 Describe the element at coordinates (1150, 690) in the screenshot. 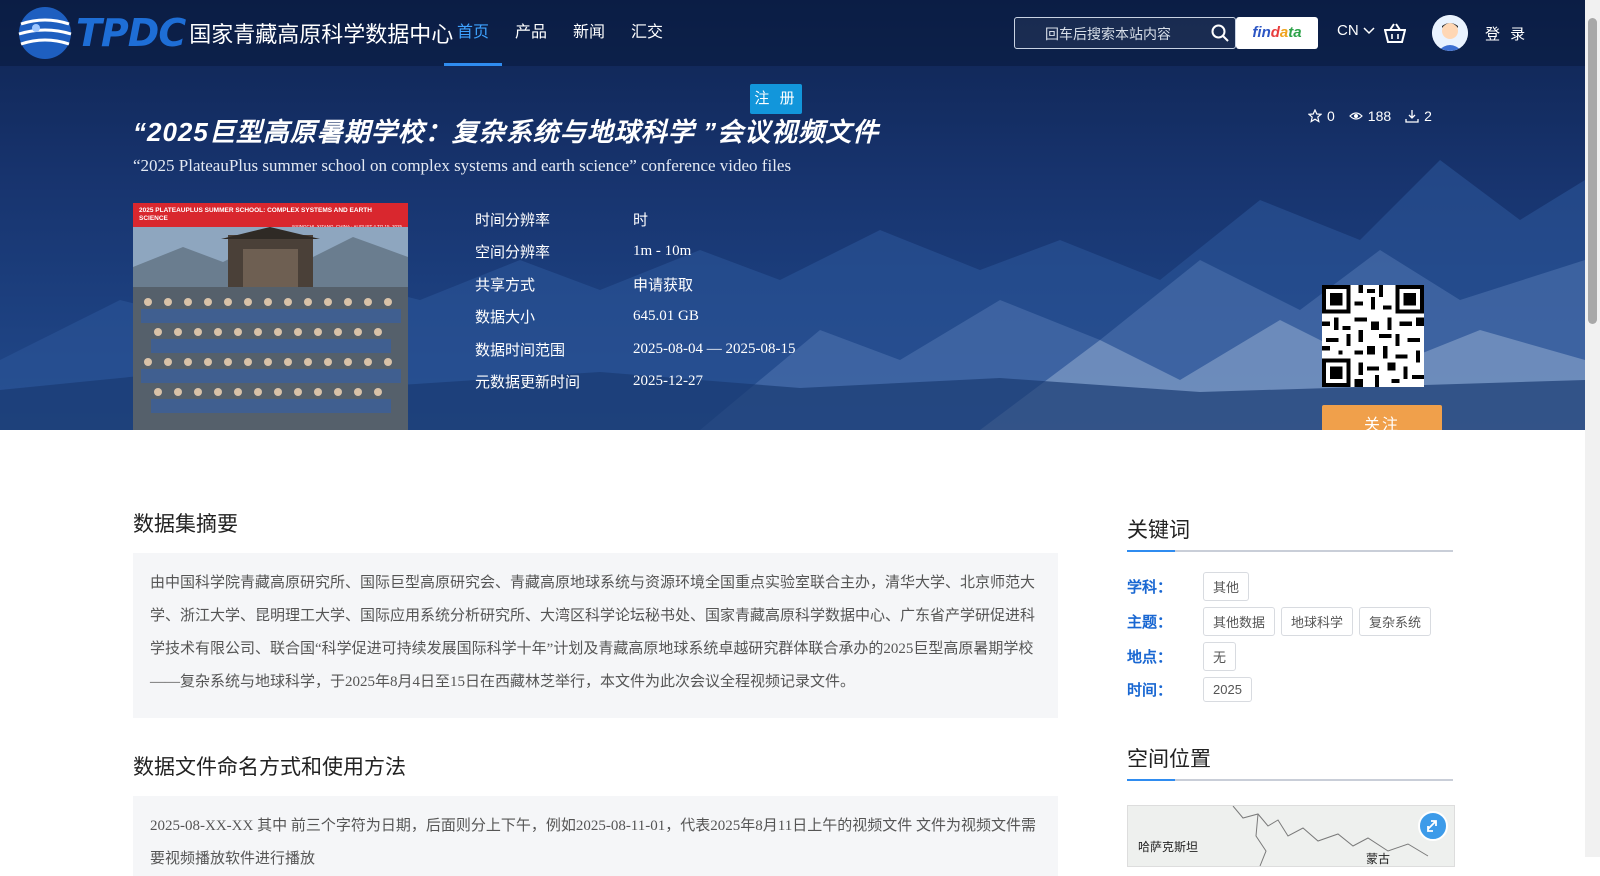

I see `keyword-label: 时间：` at that location.